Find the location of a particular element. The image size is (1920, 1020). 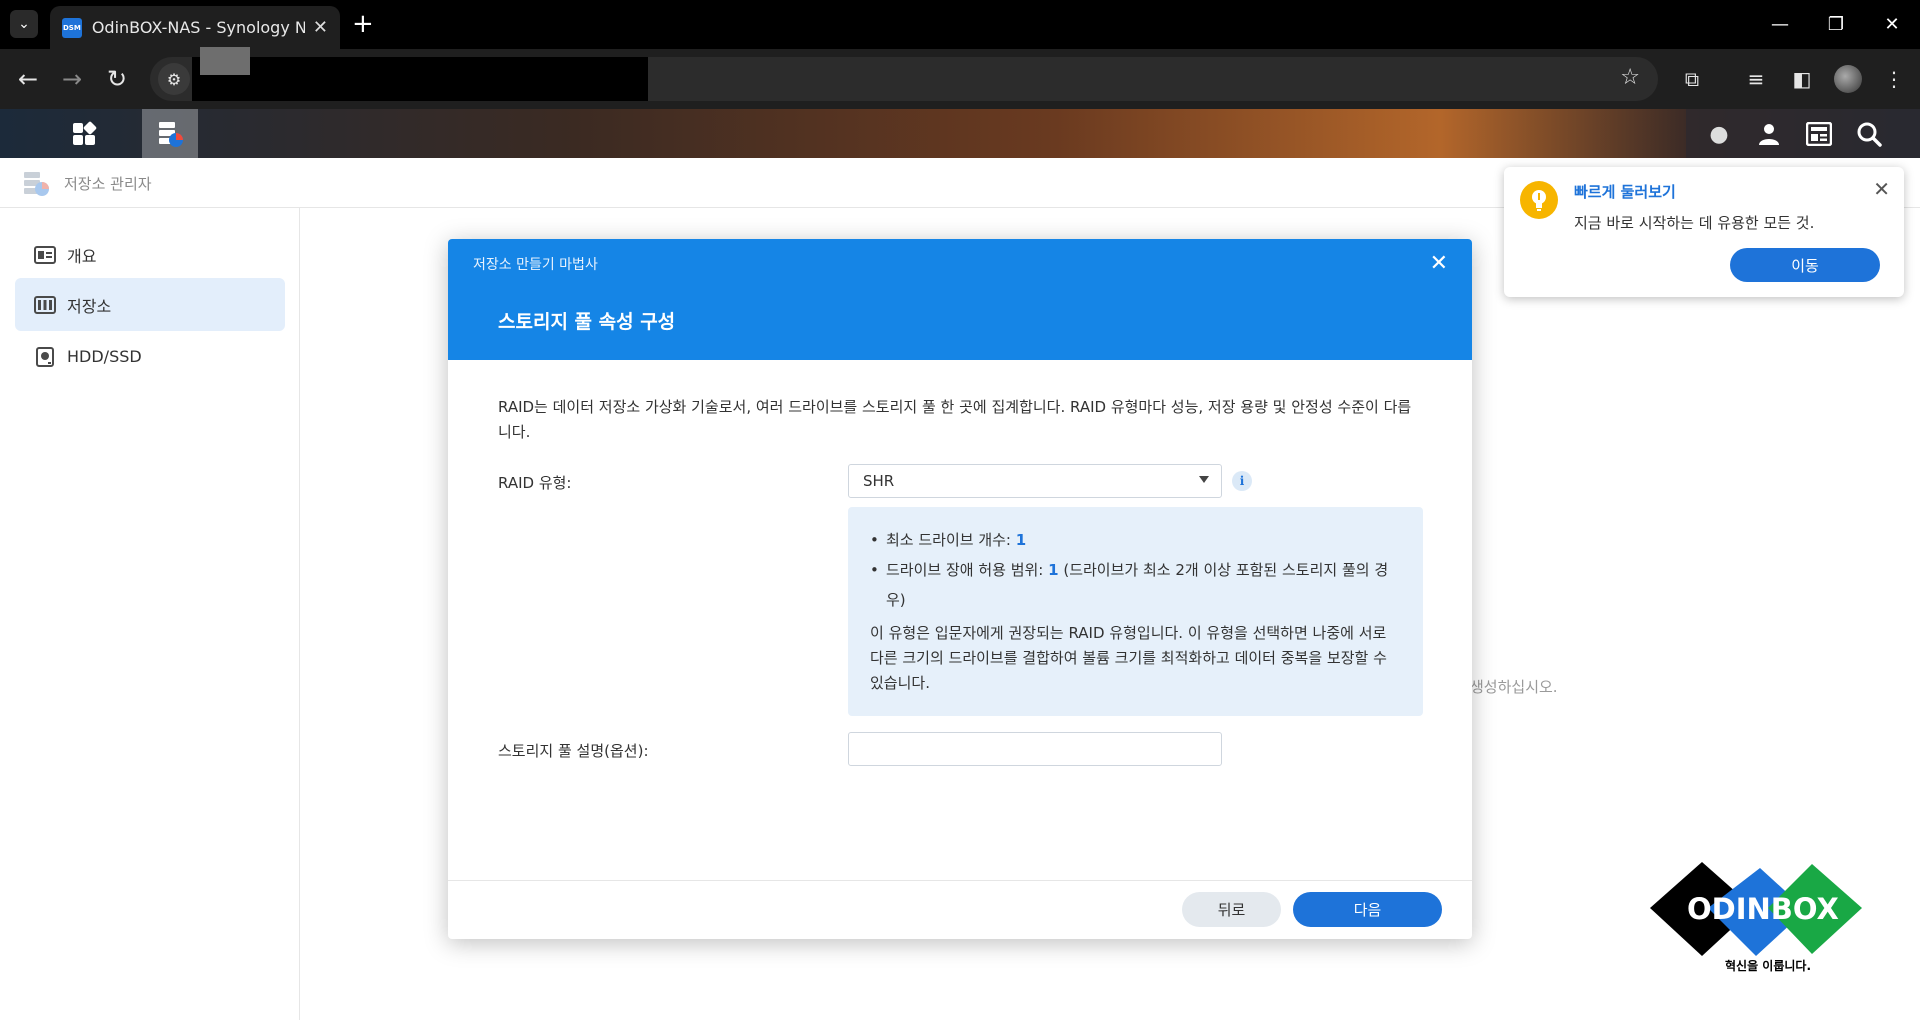

footer-divider is located at coordinates (960, 880).